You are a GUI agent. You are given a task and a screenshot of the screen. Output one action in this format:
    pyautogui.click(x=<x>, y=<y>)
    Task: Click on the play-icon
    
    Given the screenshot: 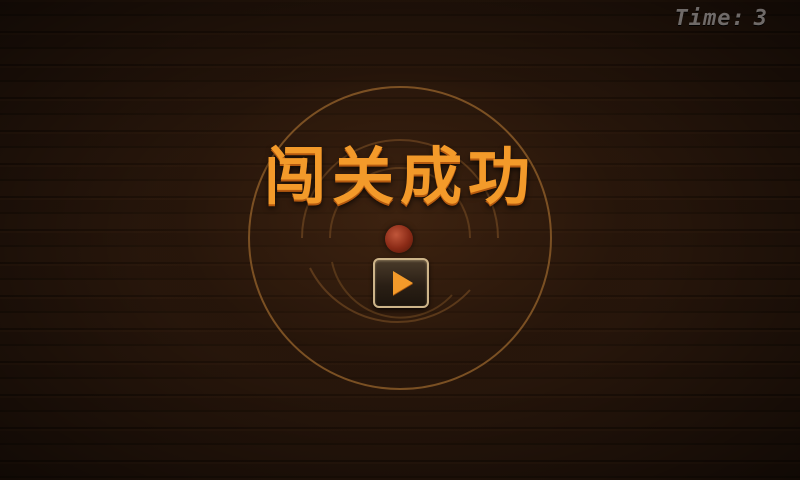 What is the action you would take?
    pyautogui.click(x=403, y=283)
    